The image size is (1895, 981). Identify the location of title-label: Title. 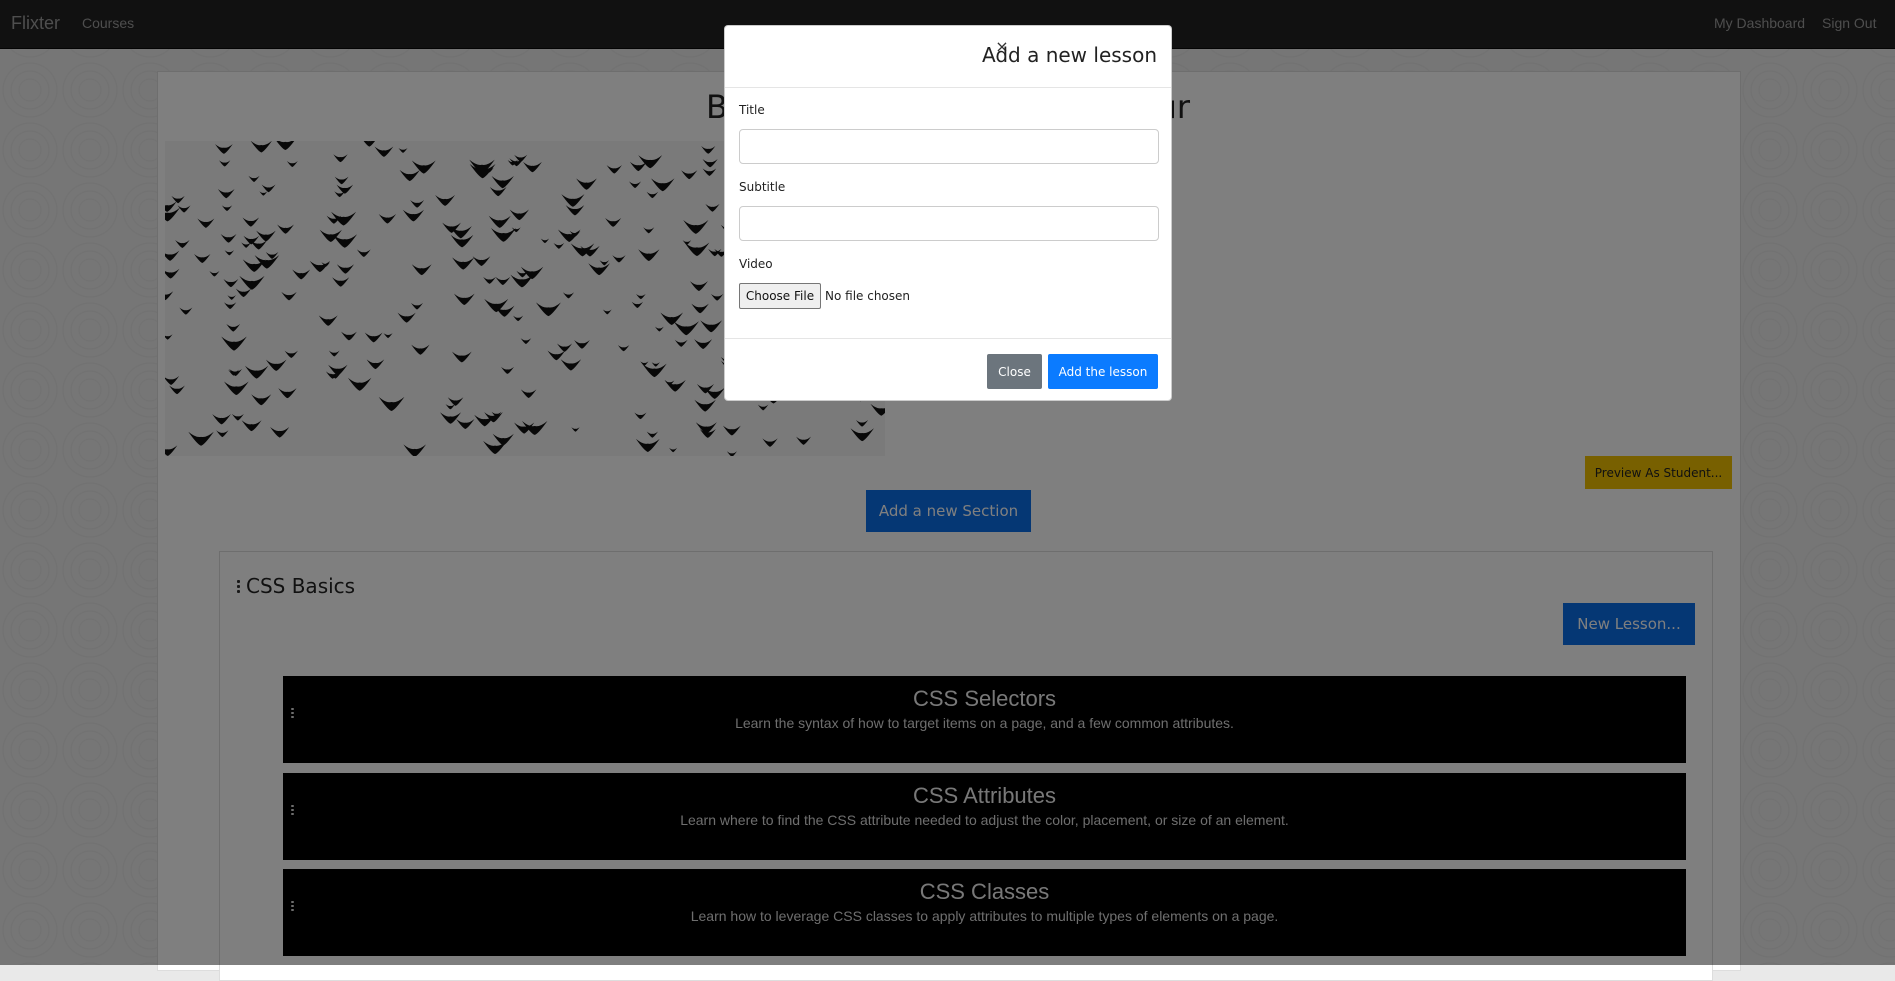
(752, 110).